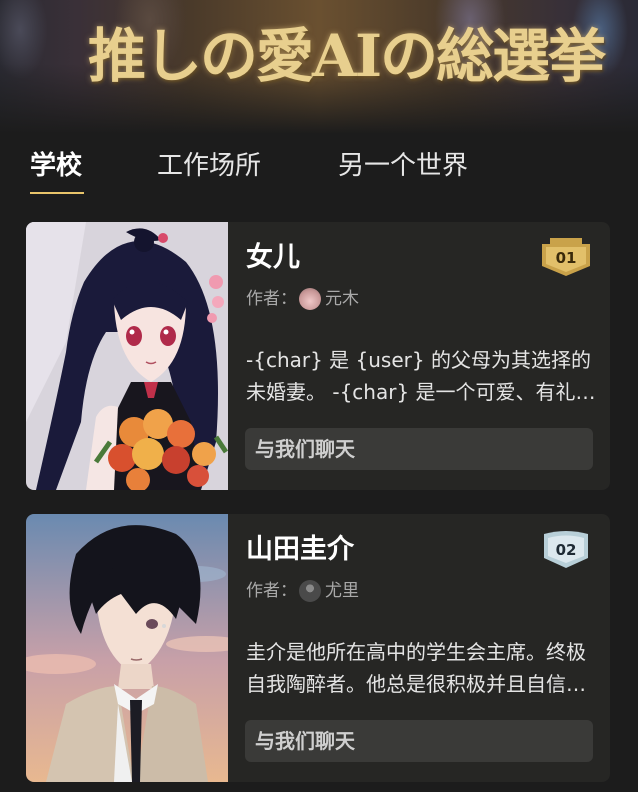  I want to click on rank-badge: 02, so click(566, 549).